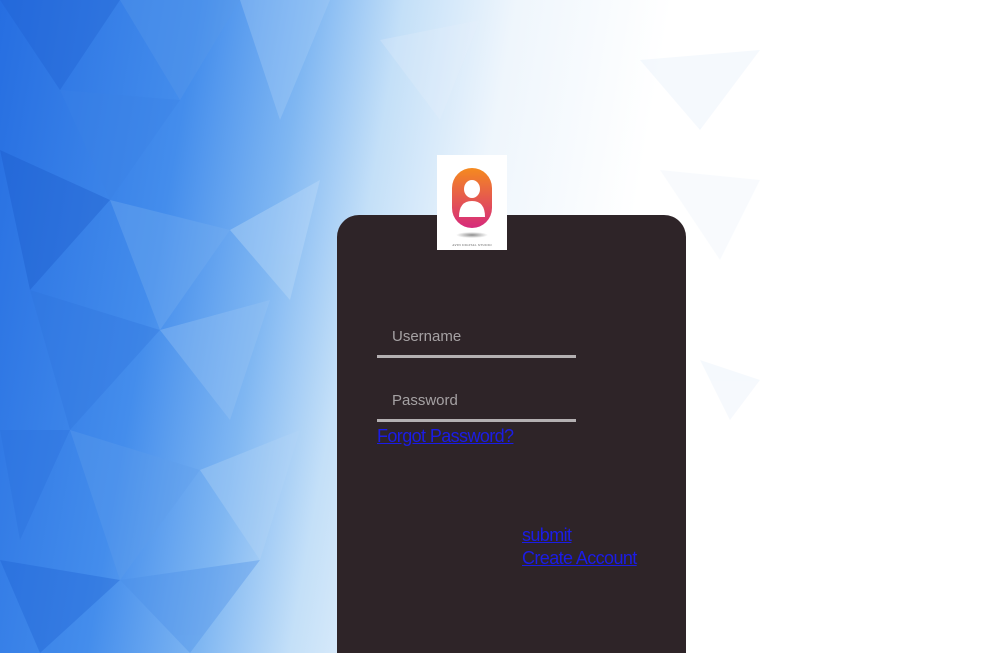  I want to click on user-avatar-icon, so click(472, 203).